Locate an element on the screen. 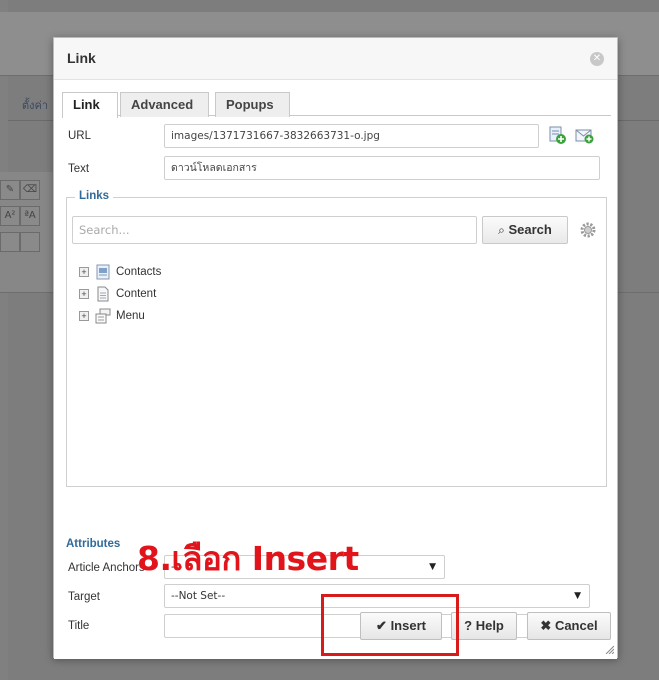 This screenshot has width=659, height=680. text-label: Text is located at coordinates (79, 169).